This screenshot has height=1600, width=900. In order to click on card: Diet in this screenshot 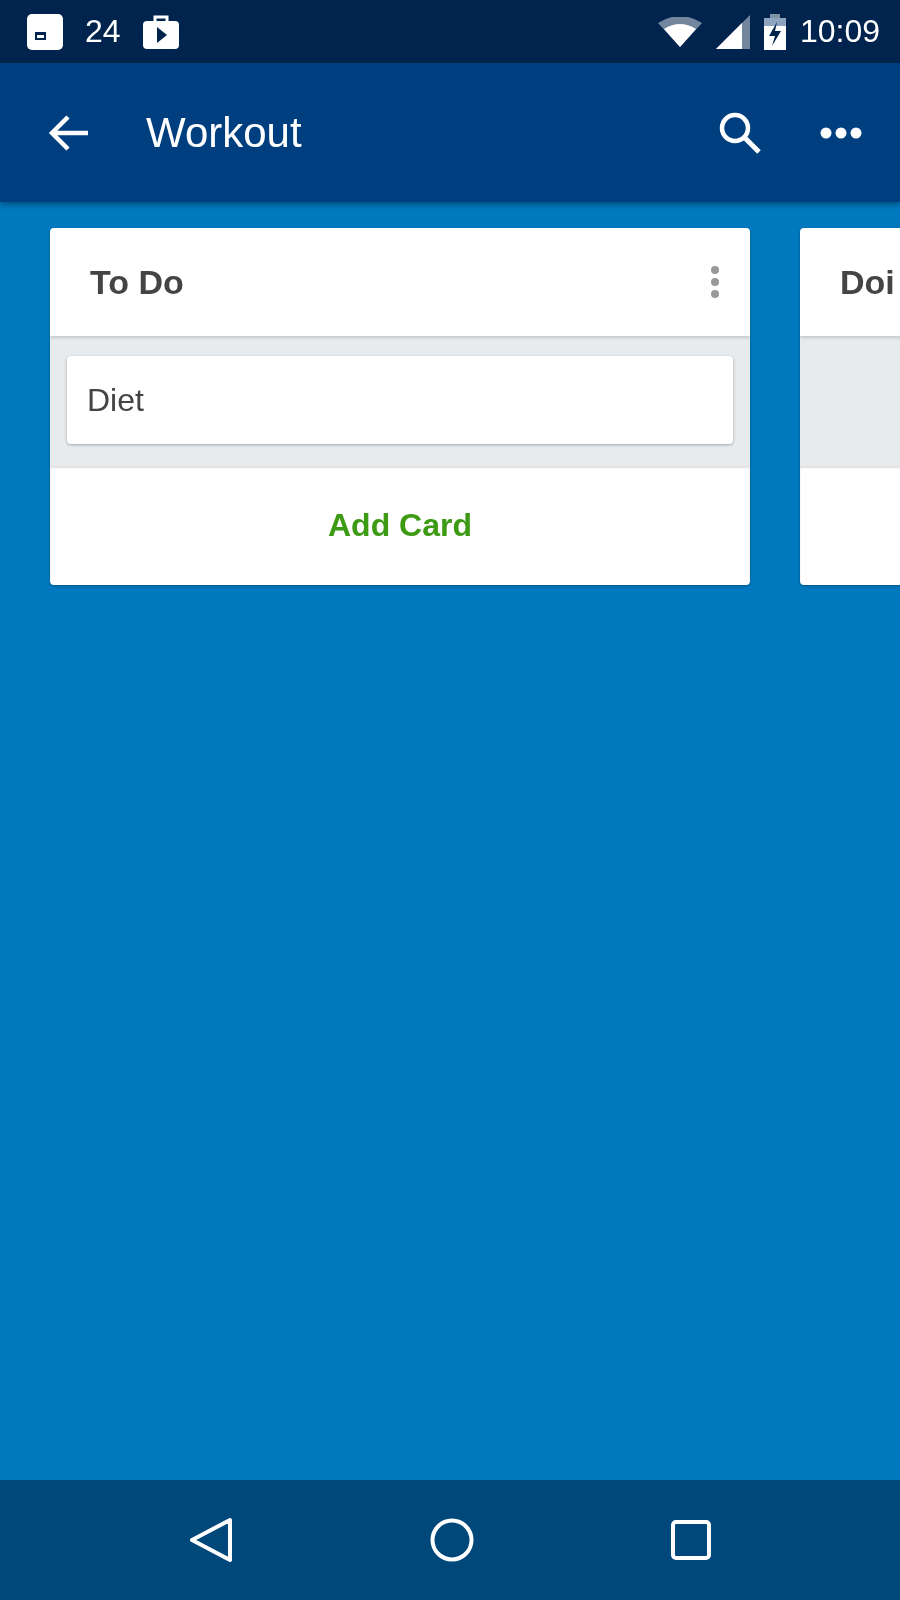, I will do `click(400, 400)`.